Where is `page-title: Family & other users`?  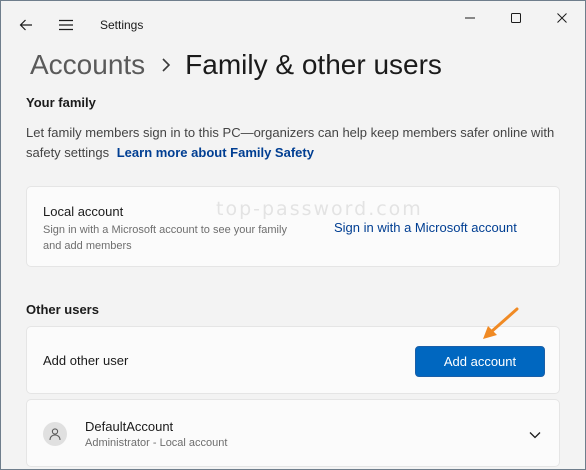 page-title: Family & other users is located at coordinates (313, 64).